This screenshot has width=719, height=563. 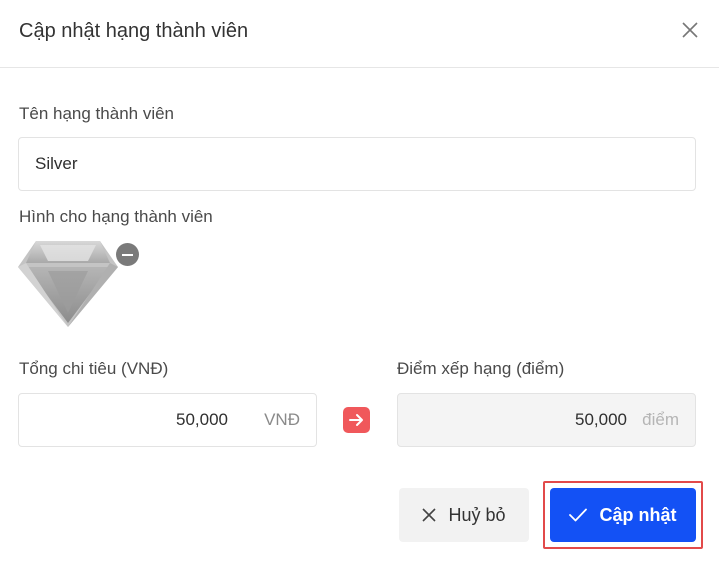 I want to click on rank-points-value: 50,000, so click(x=601, y=419).